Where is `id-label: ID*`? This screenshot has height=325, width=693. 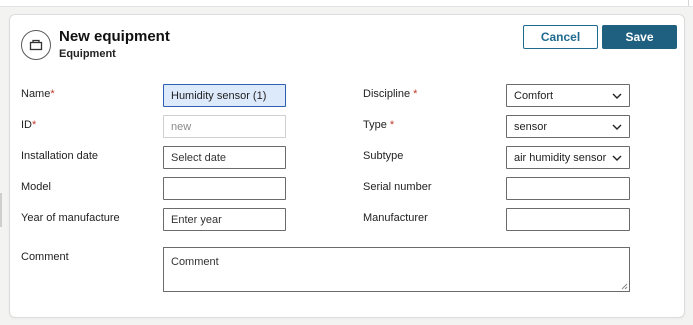
id-label: ID* is located at coordinates (28, 125).